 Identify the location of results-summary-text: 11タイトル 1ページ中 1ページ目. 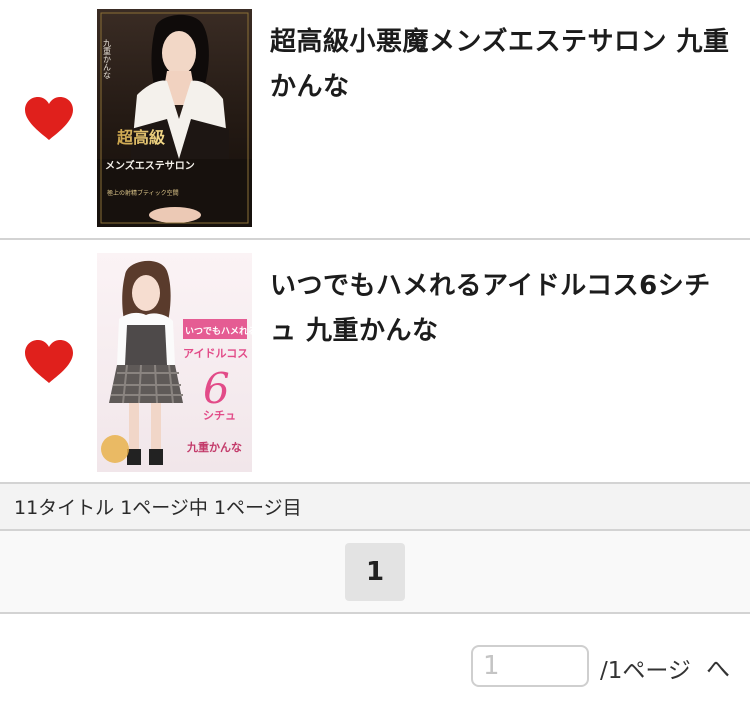
(158, 508).